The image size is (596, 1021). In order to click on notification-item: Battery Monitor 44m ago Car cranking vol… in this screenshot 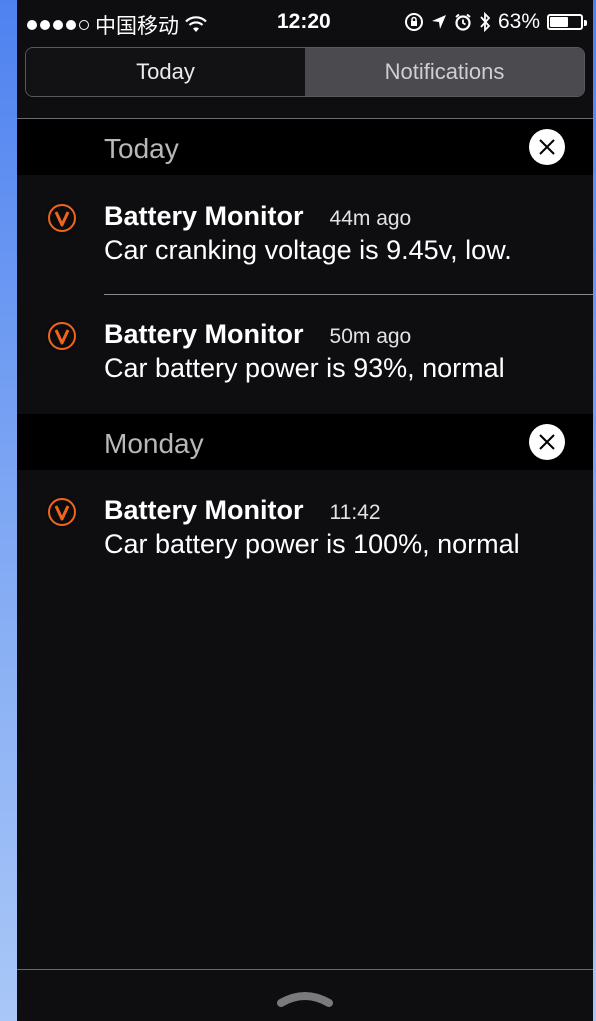, I will do `click(305, 235)`.